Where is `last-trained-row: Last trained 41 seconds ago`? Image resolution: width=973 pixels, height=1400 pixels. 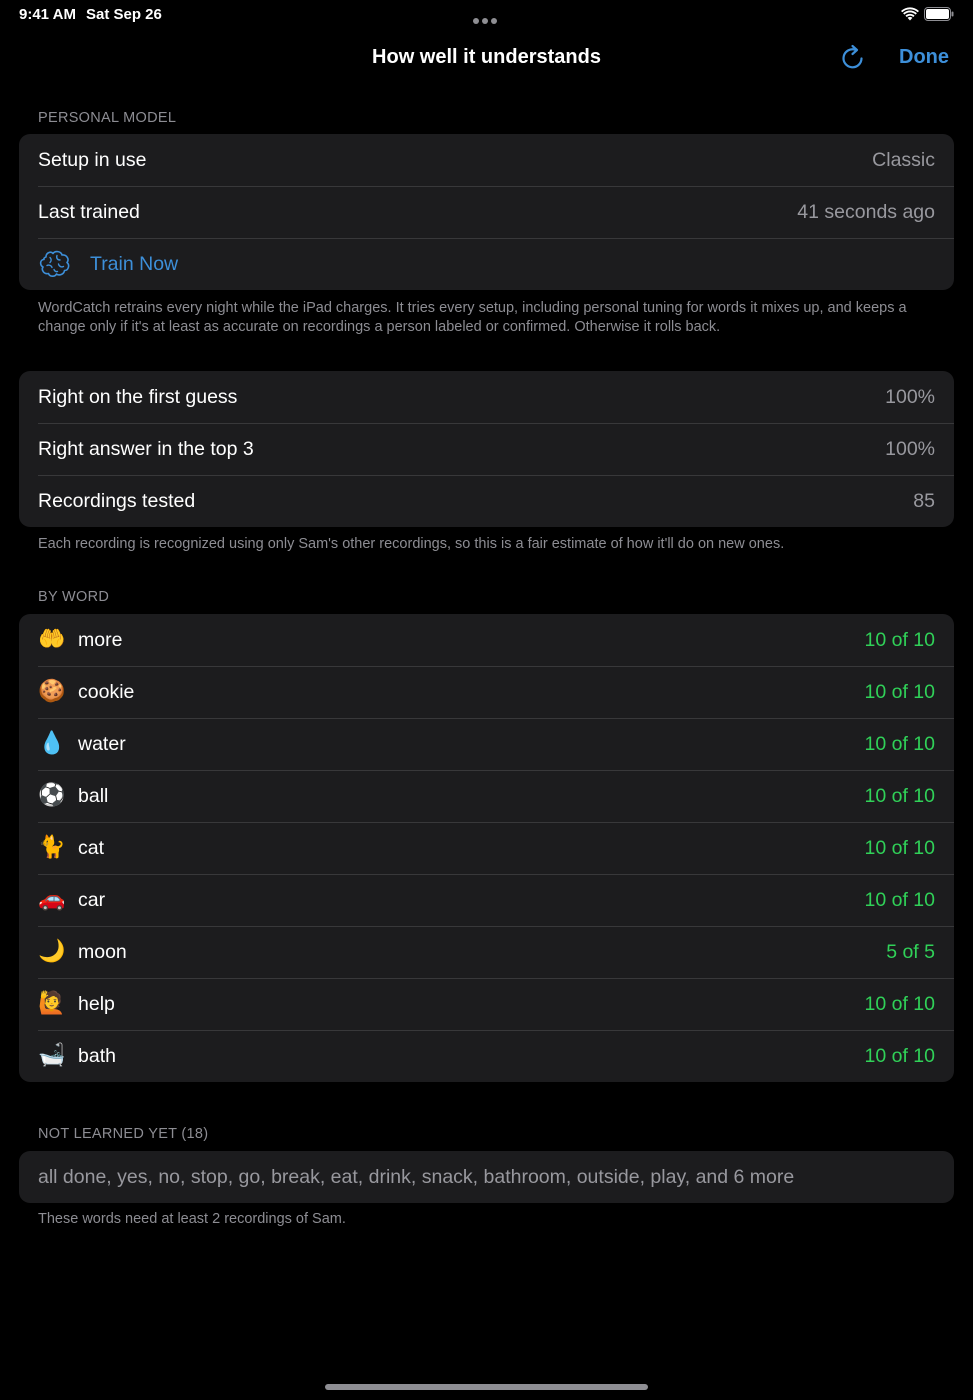
last-trained-row: Last trained 41 seconds ago is located at coordinates (486, 212).